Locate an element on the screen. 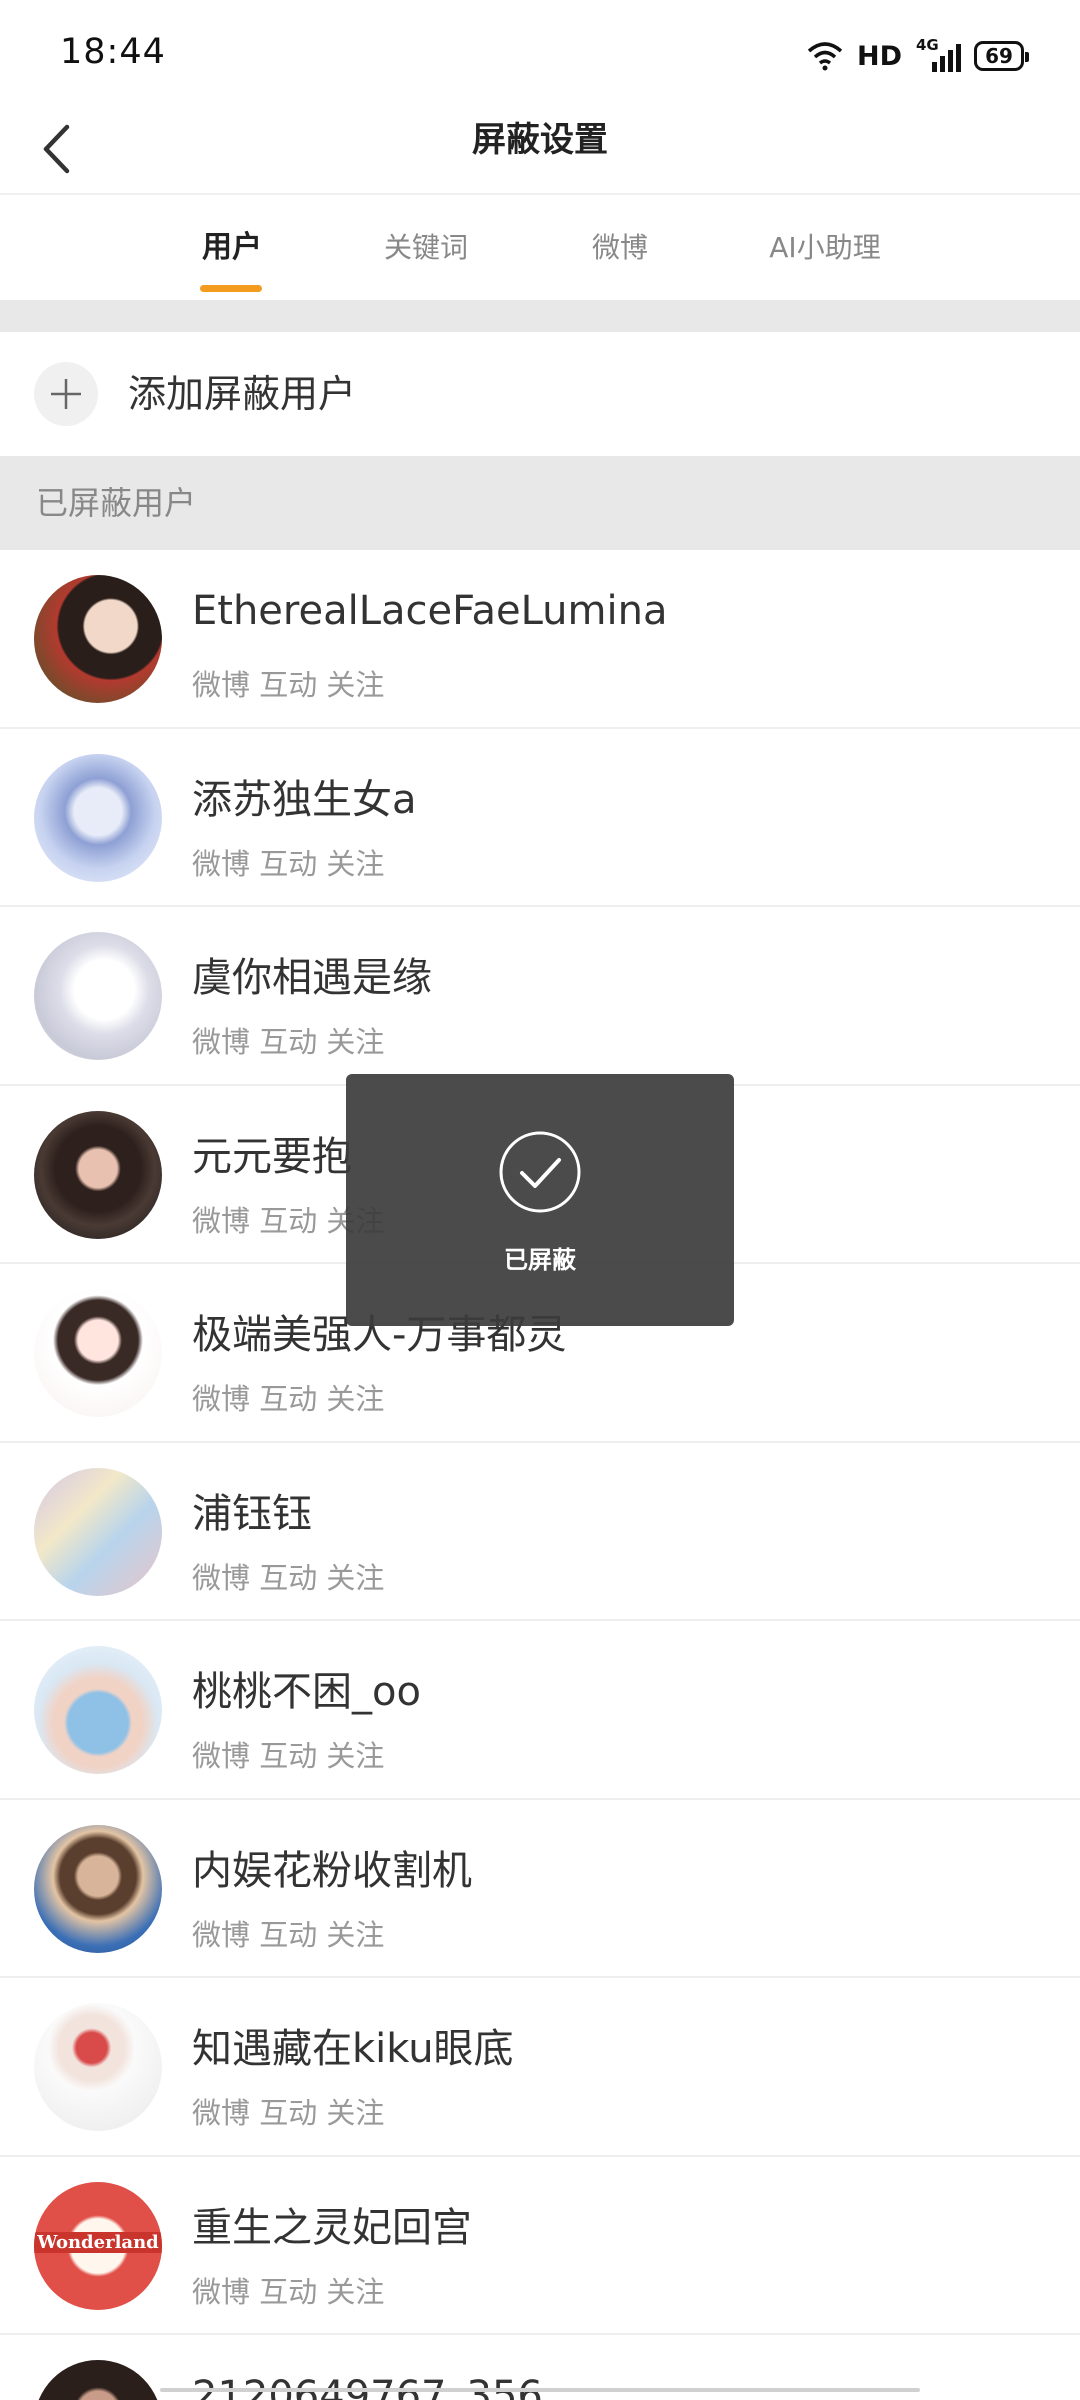  avatar: Wonderland is located at coordinates (98, 2245).